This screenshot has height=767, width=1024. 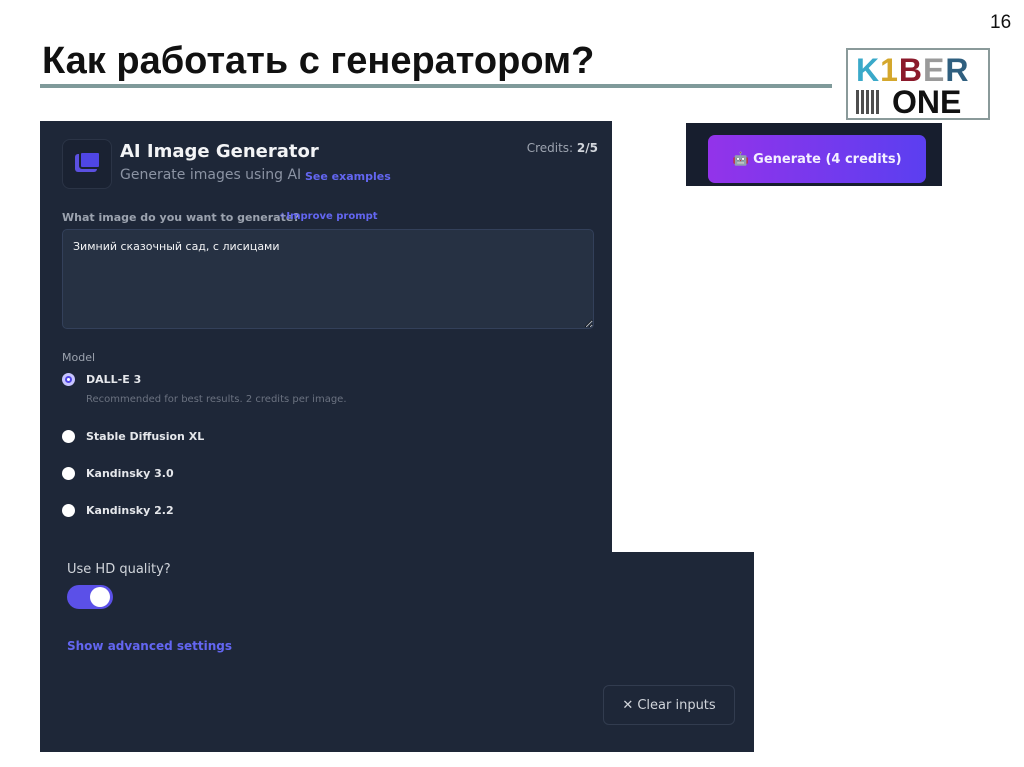 I want to click on prompt-label: What image do you want to generate?, so click(x=181, y=217).